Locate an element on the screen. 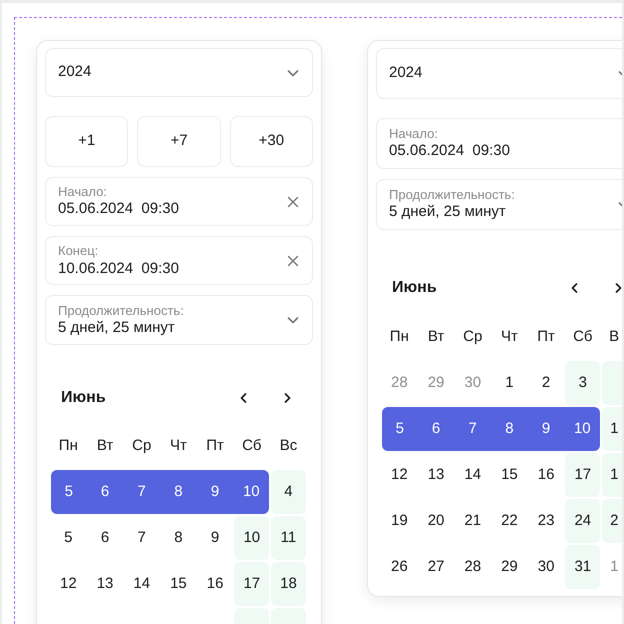 This screenshot has width=624, height=624. quick-add-button: +1 is located at coordinates (86, 142).